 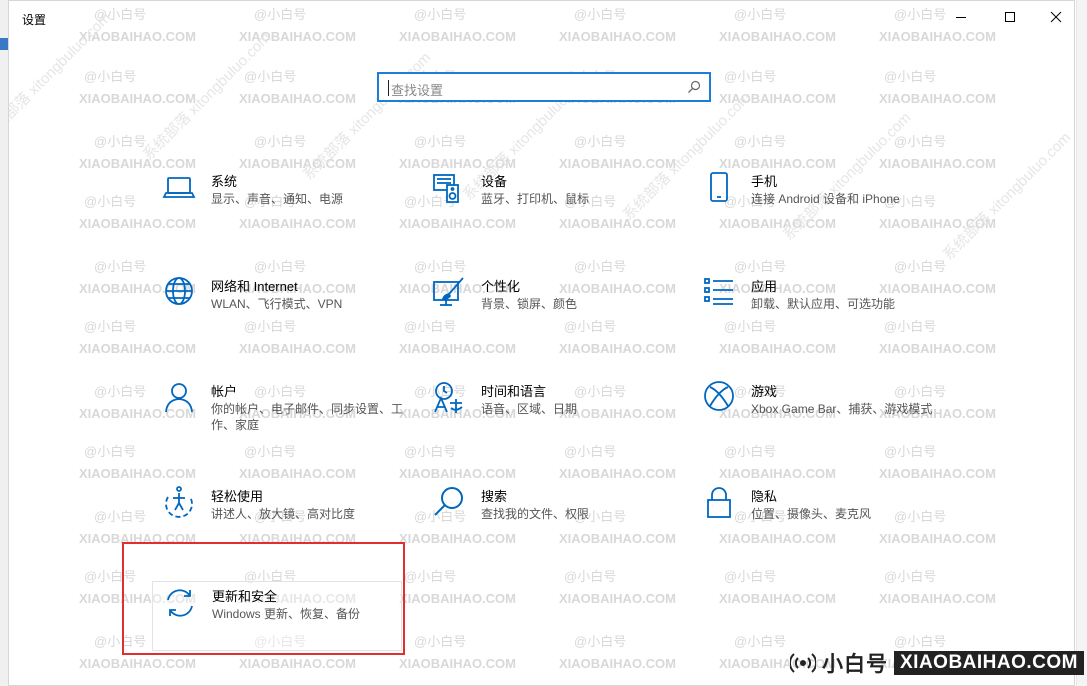 What do you see at coordinates (719, 188) in the screenshot?
I see `phone-icon` at bounding box center [719, 188].